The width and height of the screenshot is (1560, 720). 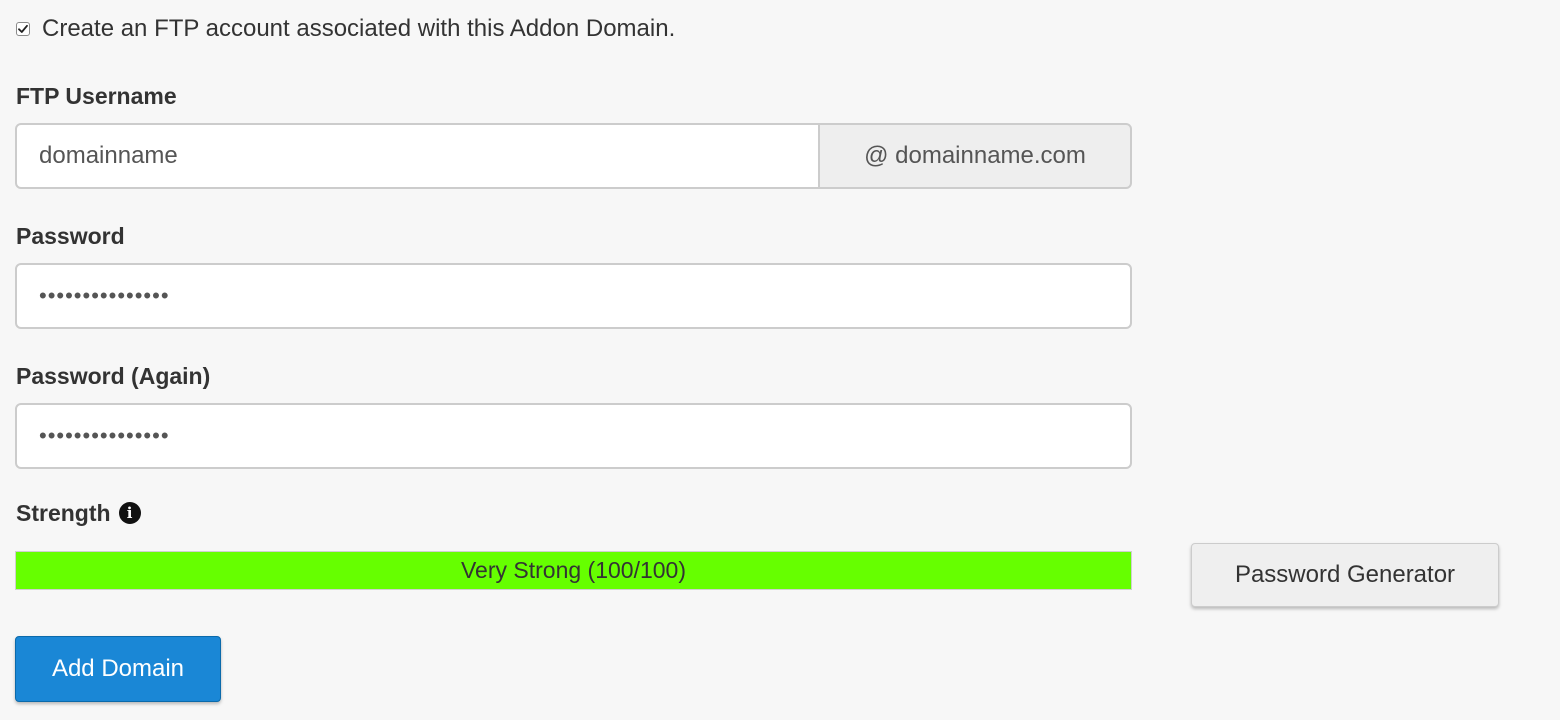 What do you see at coordinates (113, 376) in the screenshot?
I see `password-again-label: Password (Again)` at bounding box center [113, 376].